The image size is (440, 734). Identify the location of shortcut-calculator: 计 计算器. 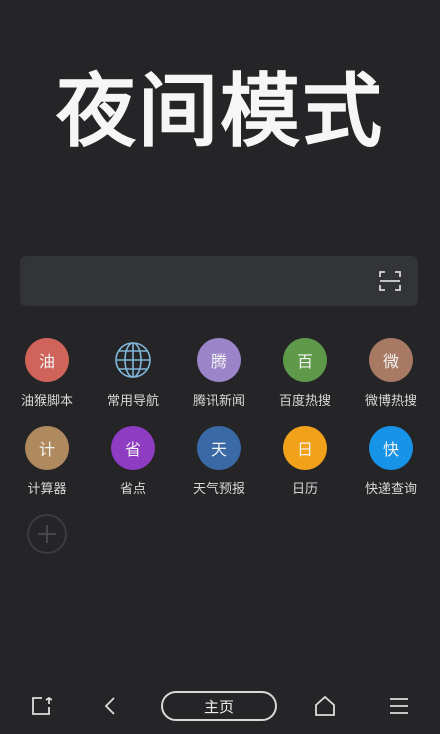
(47, 461).